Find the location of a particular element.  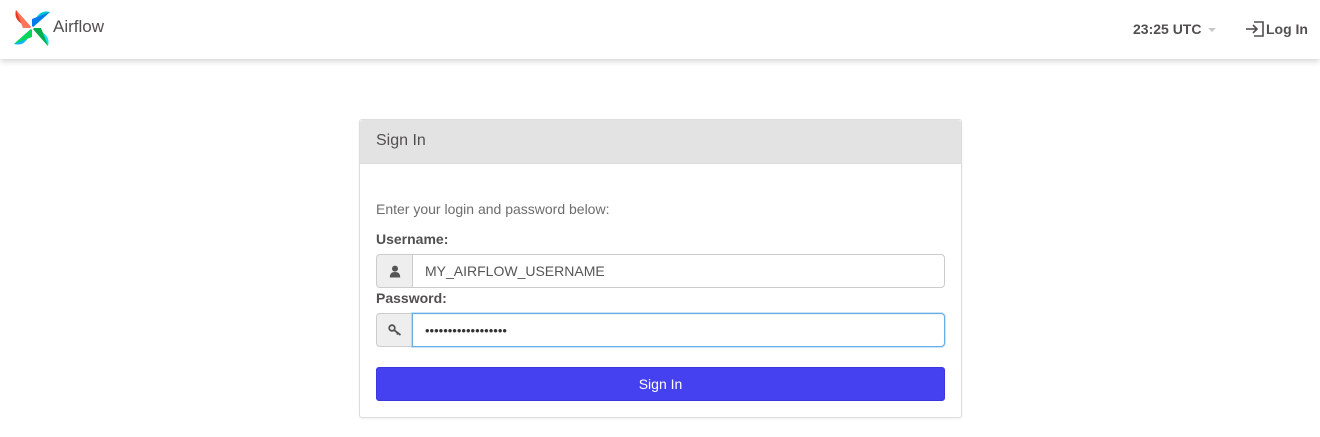

username-addon is located at coordinates (394, 271).